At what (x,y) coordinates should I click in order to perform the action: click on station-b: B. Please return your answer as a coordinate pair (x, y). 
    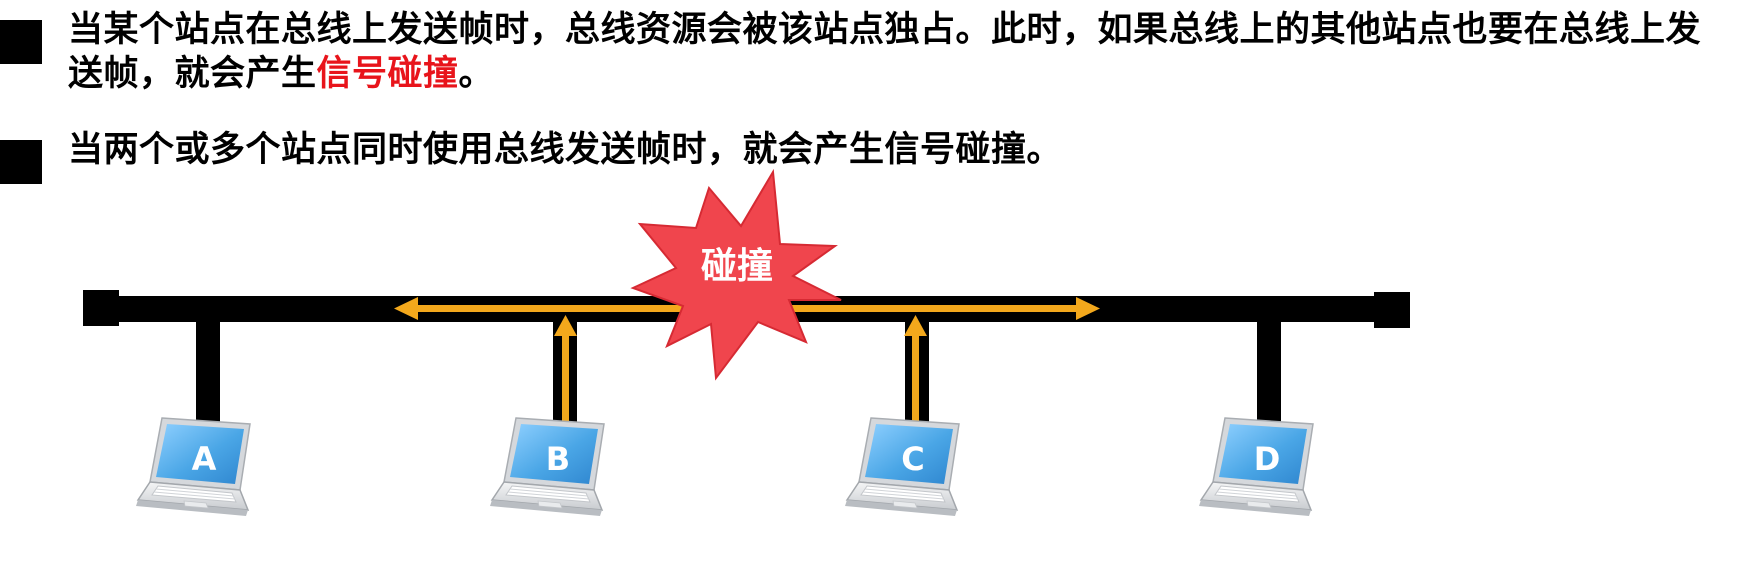
    Looking at the image, I should click on (547, 467).